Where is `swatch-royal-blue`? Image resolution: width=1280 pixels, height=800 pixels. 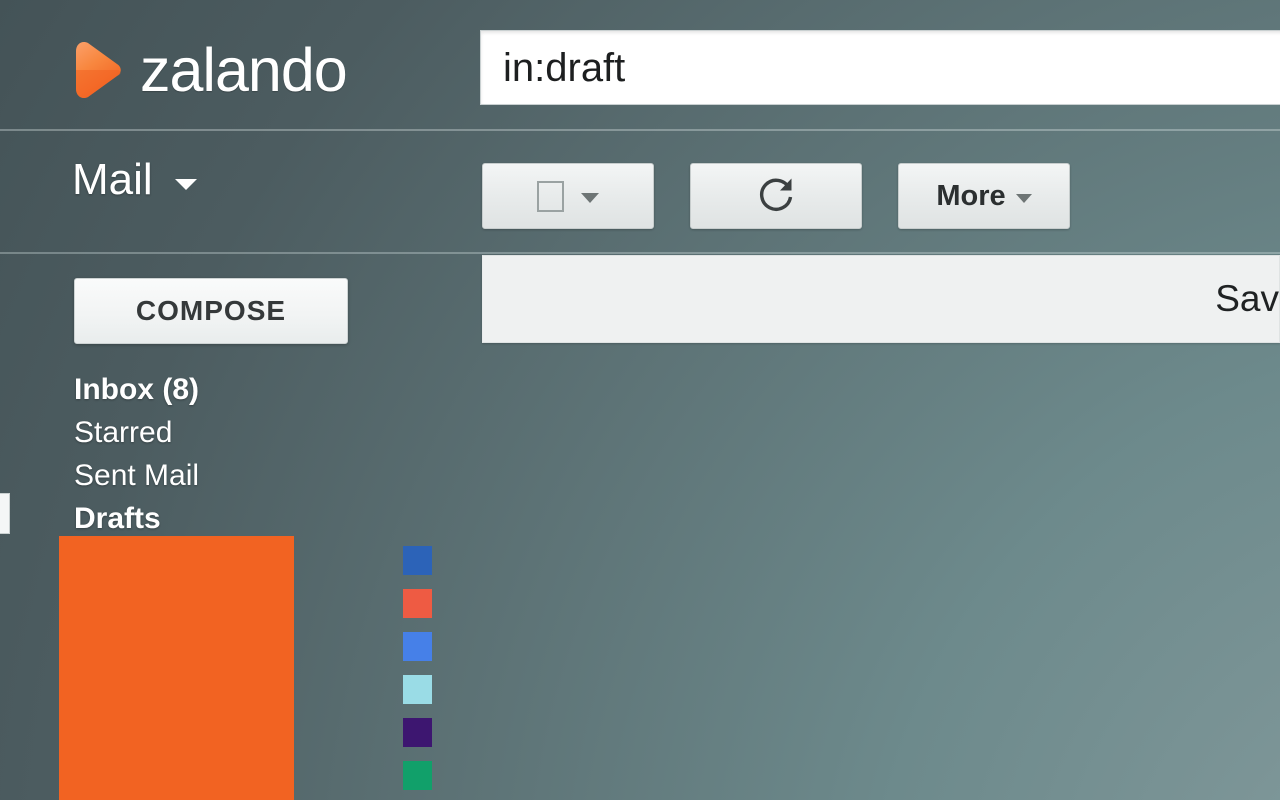 swatch-royal-blue is located at coordinates (417, 646).